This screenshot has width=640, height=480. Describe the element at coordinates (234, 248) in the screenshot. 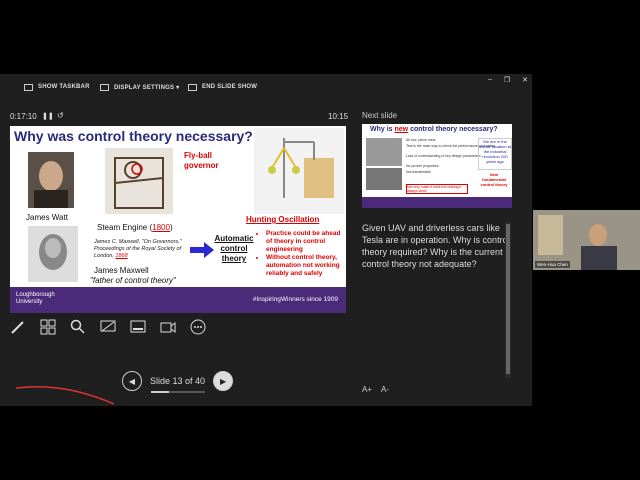

I see `automatic-control-theory: Automatic control theory` at that location.